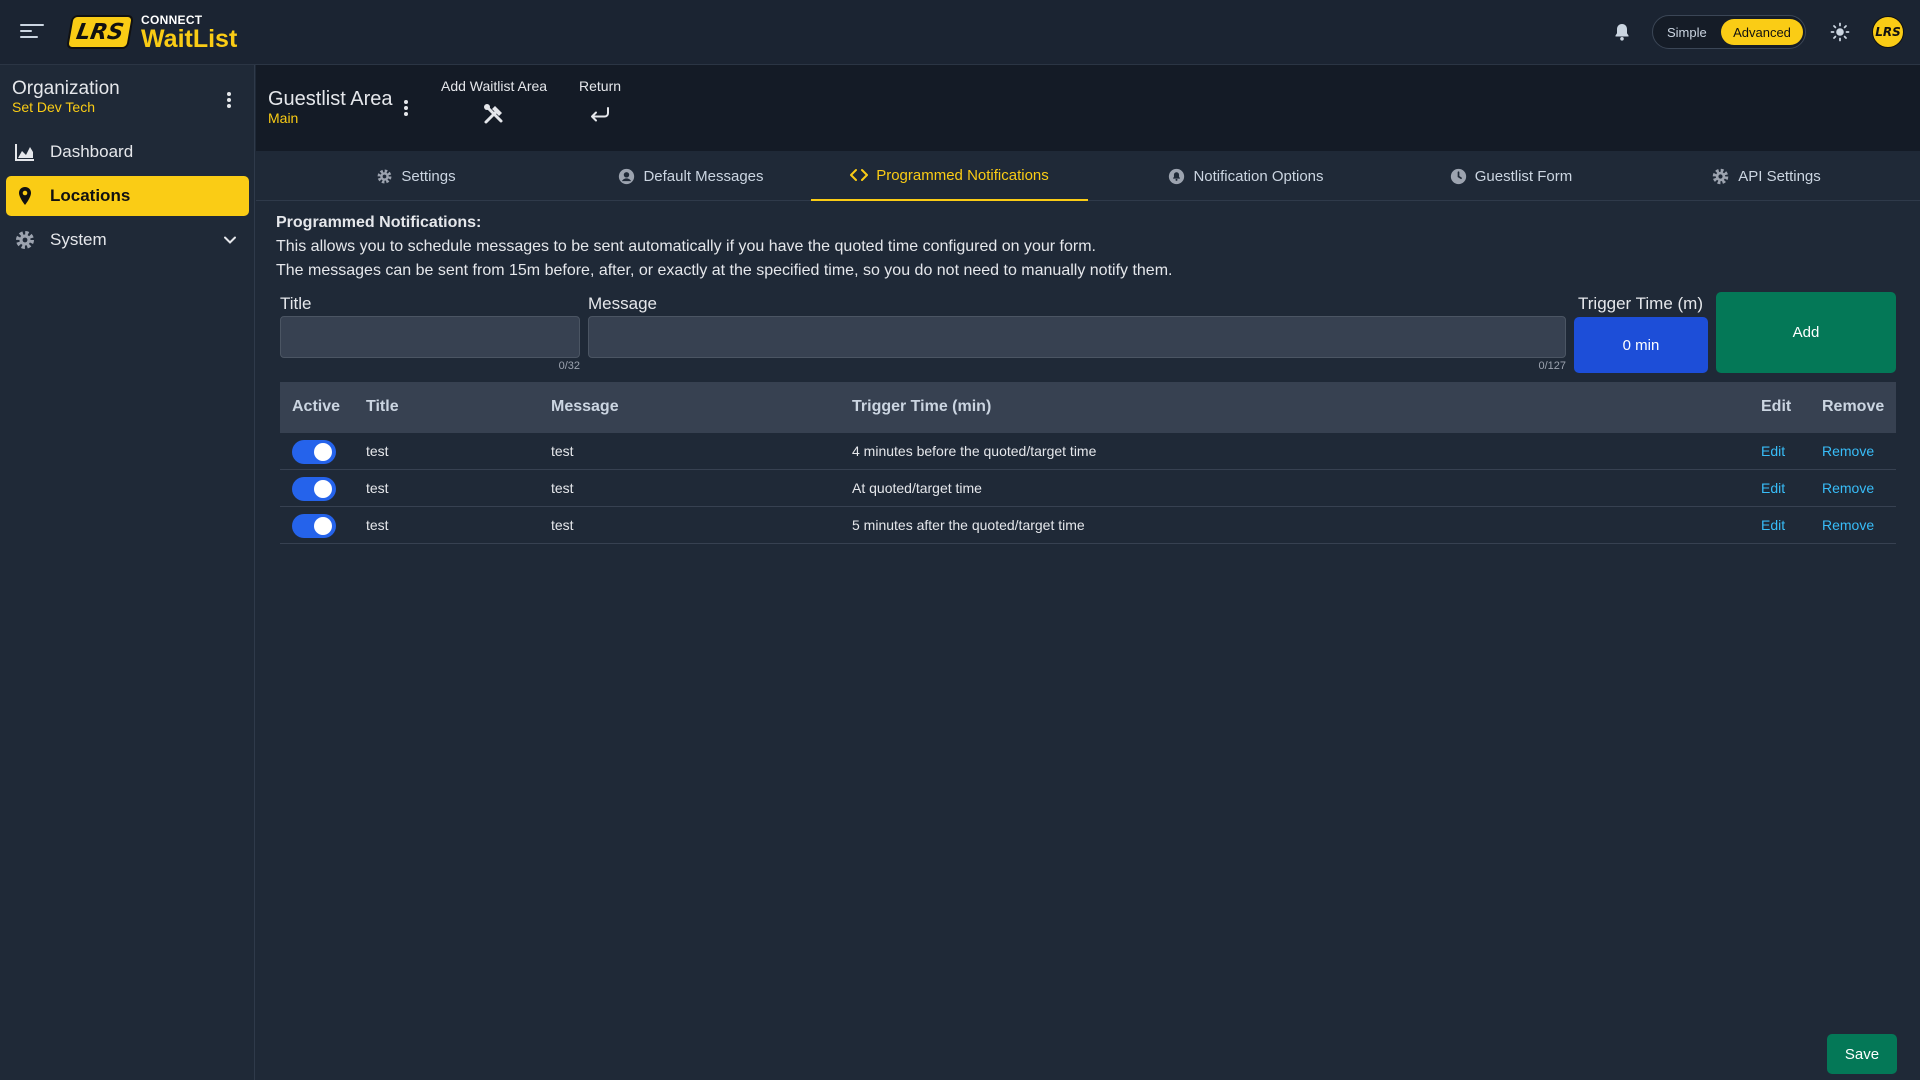 This screenshot has width=1920, height=1080. What do you see at coordinates (627, 176) in the screenshot?
I see `user-circle-icon` at bounding box center [627, 176].